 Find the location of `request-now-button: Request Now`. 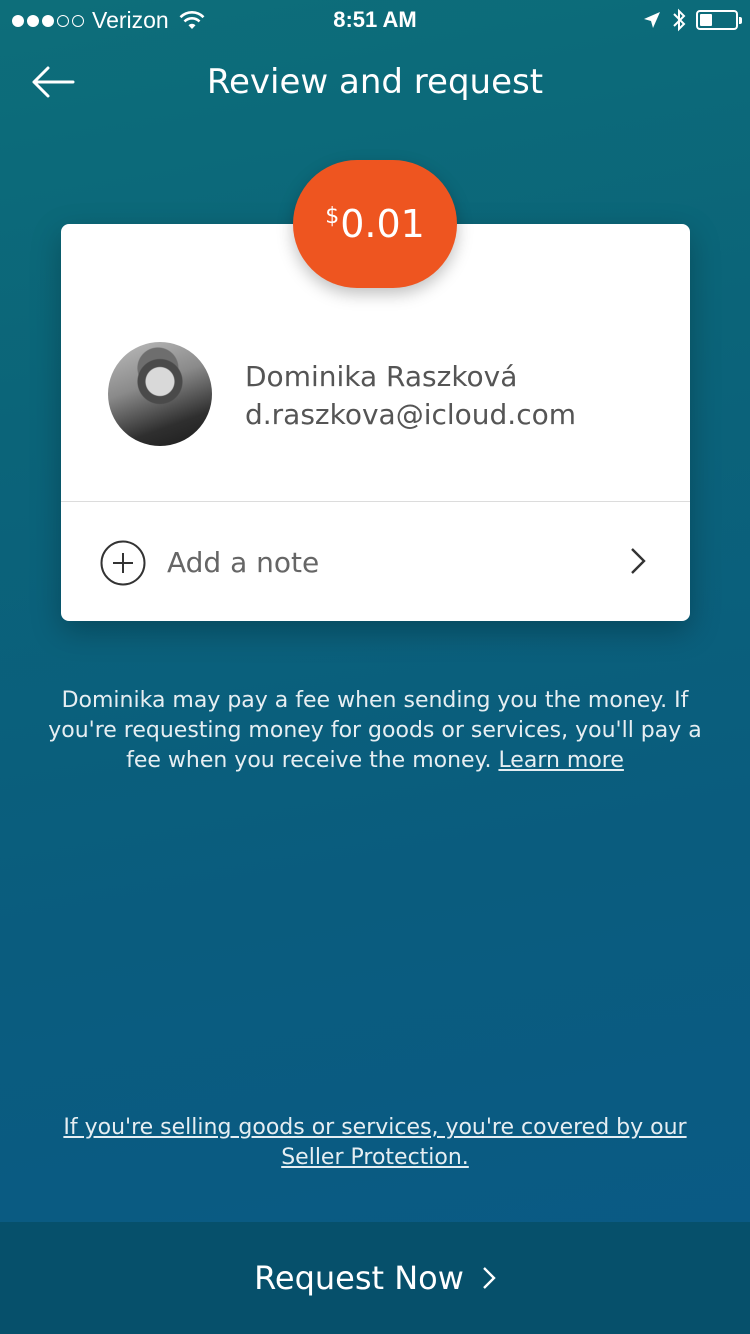

request-now-button: Request Now is located at coordinates (375, 1278).